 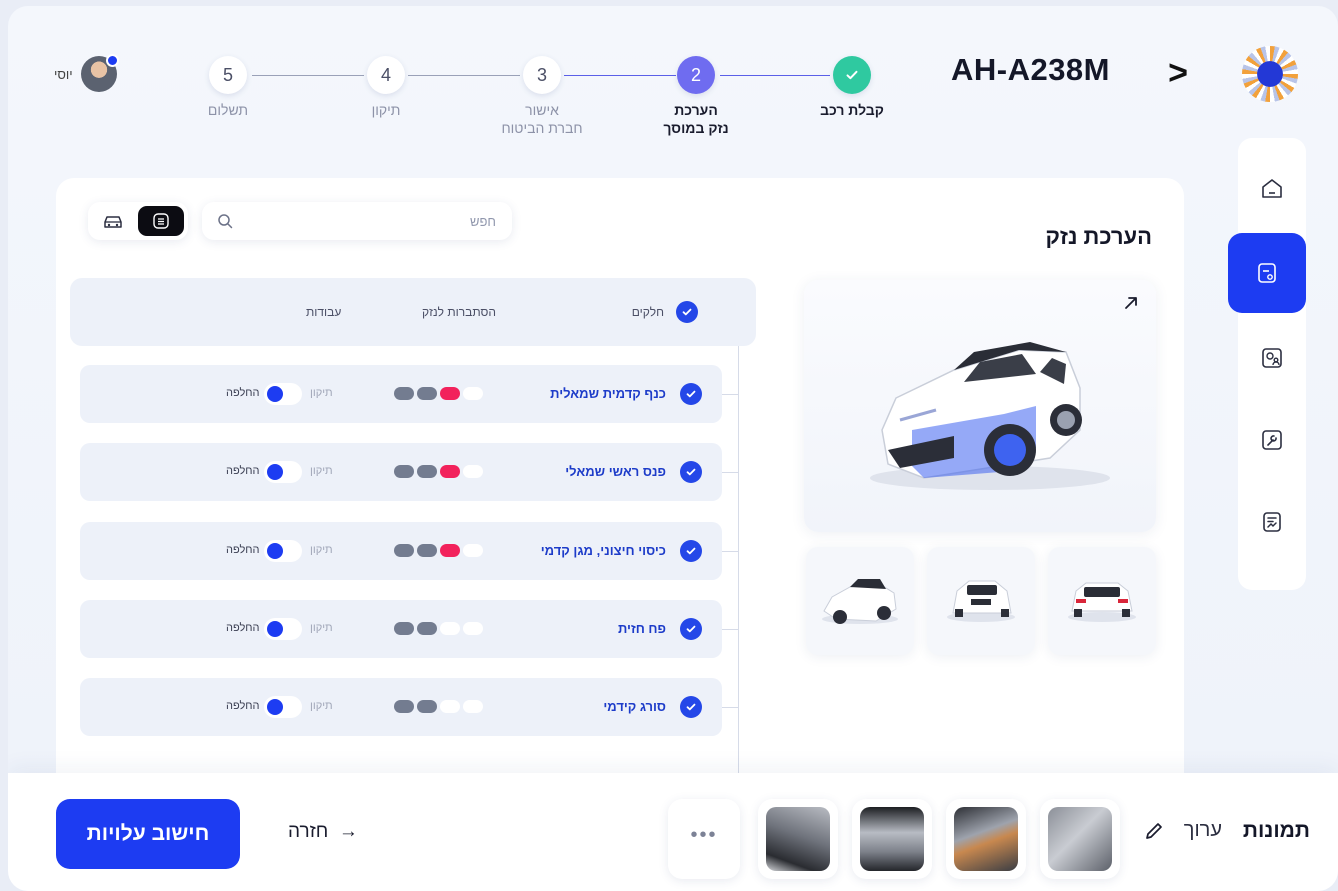 I want to click on license-plate: AH-A238M, so click(x=1030, y=69).